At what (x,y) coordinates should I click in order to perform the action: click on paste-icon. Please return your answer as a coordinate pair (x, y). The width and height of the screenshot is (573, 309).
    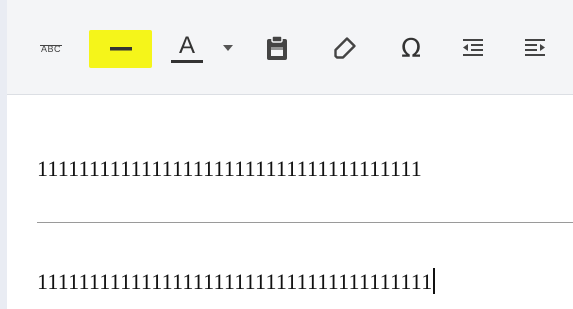
    Looking at the image, I should click on (277, 47).